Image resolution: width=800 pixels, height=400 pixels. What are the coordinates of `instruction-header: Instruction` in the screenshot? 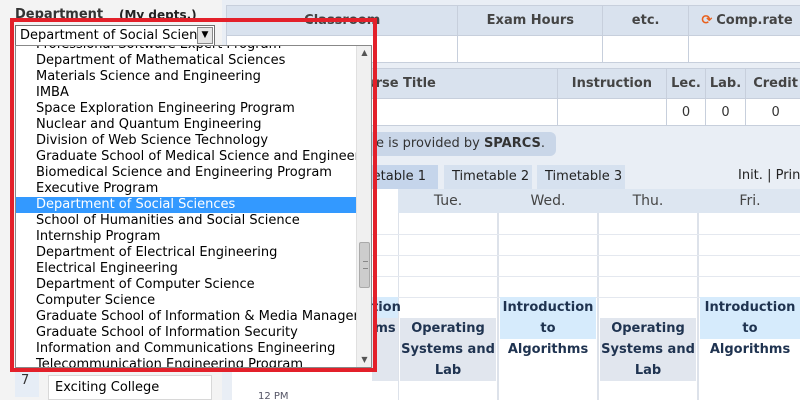 It's located at (612, 83).